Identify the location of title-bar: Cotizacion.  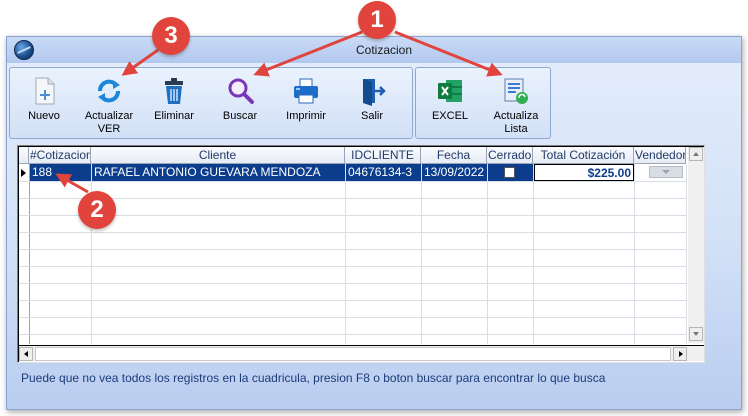
(374, 50).